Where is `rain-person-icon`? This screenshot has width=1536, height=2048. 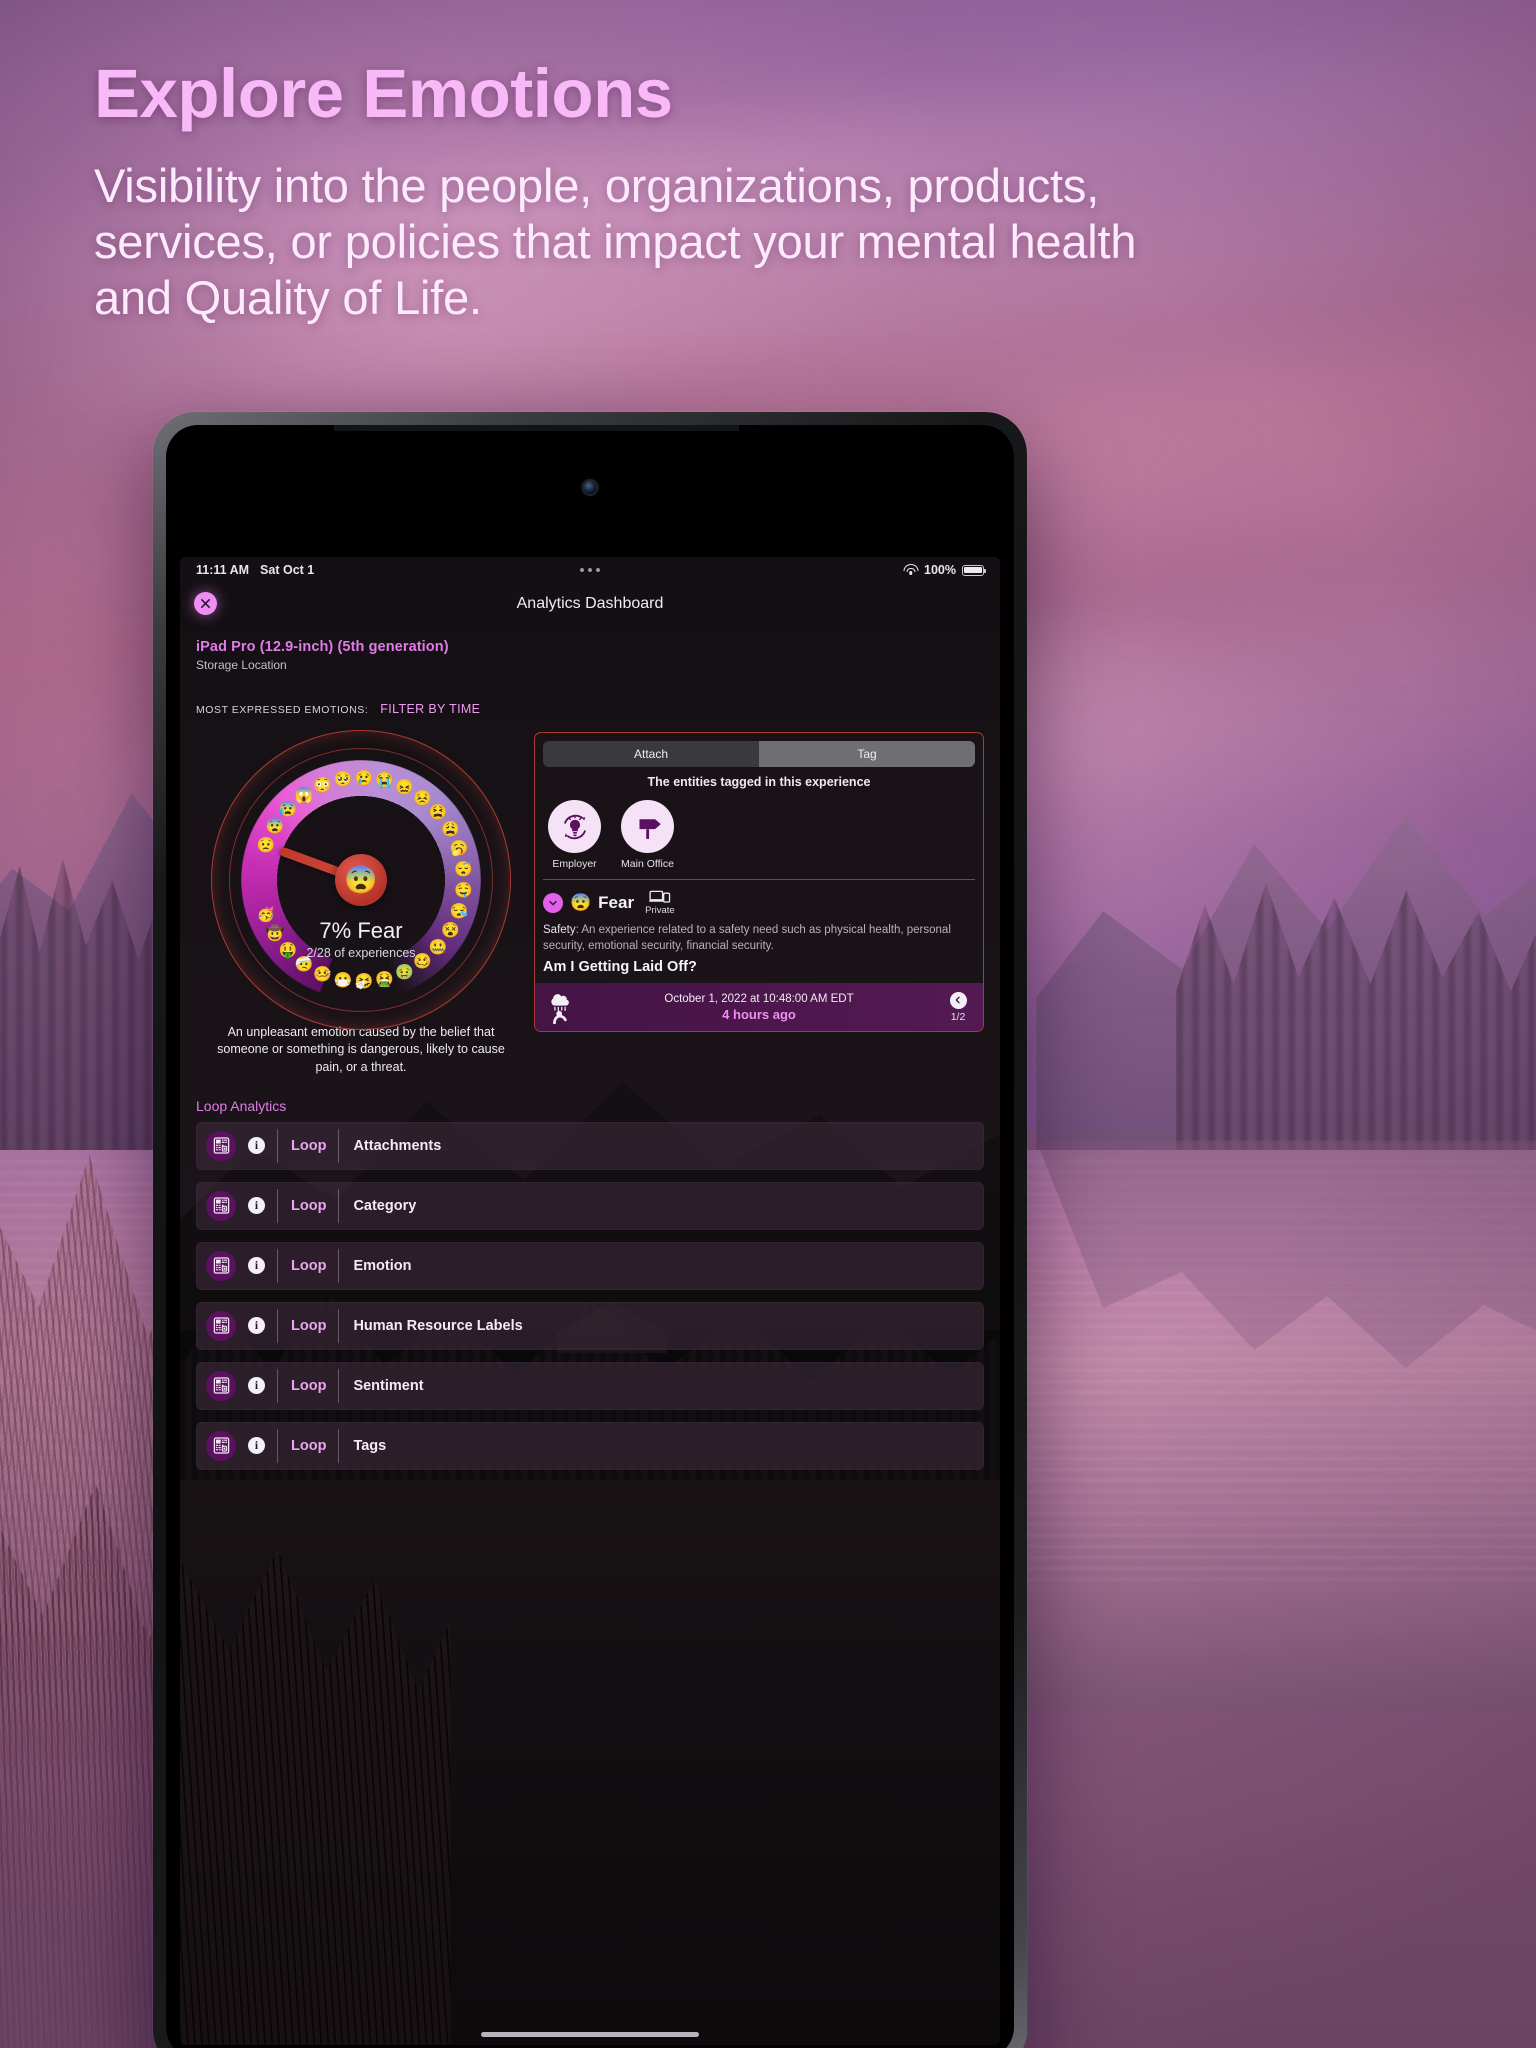 rain-person-icon is located at coordinates (560, 1007).